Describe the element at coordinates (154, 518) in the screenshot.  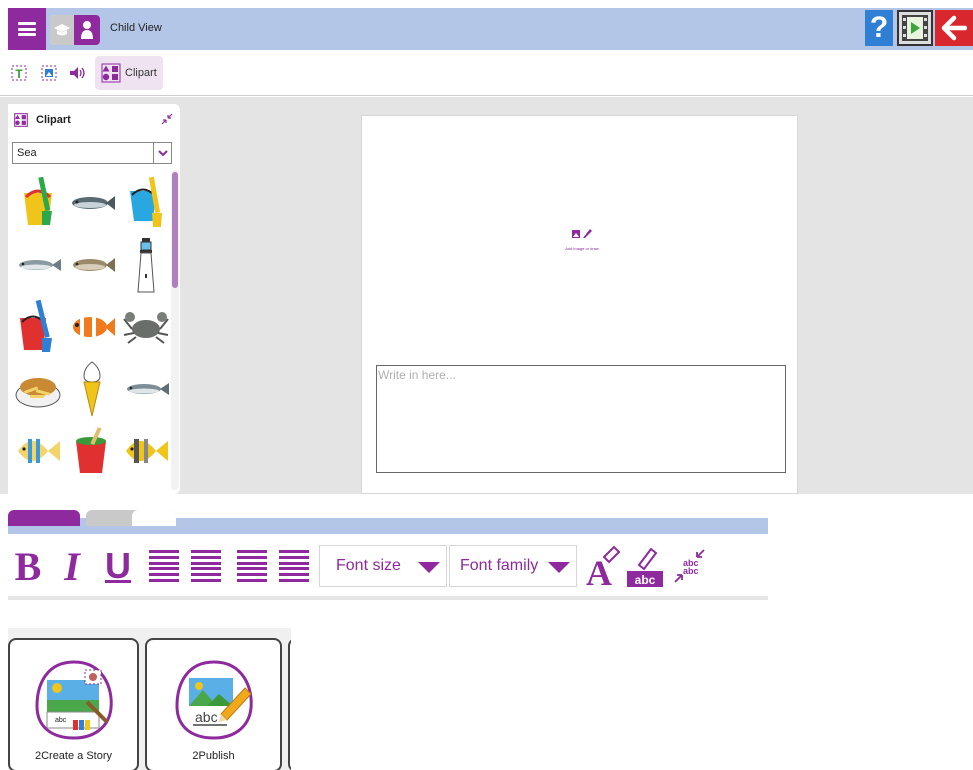
I see `tab-blank` at that location.